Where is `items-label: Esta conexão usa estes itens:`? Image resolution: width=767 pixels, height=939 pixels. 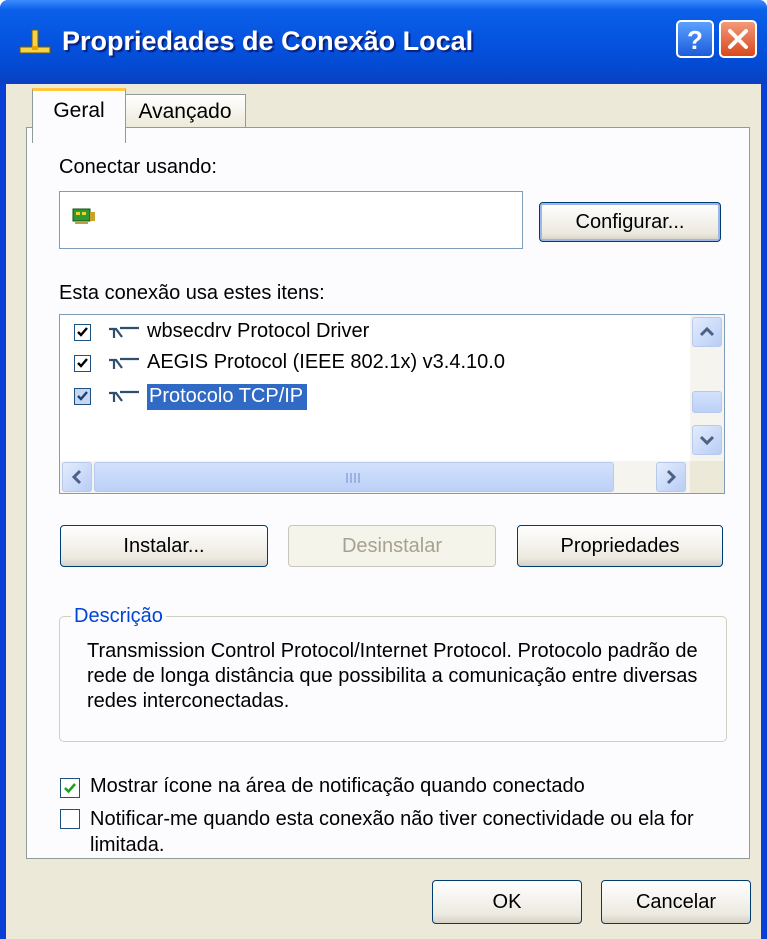 items-label: Esta conexão usa estes itens: is located at coordinates (192, 293).